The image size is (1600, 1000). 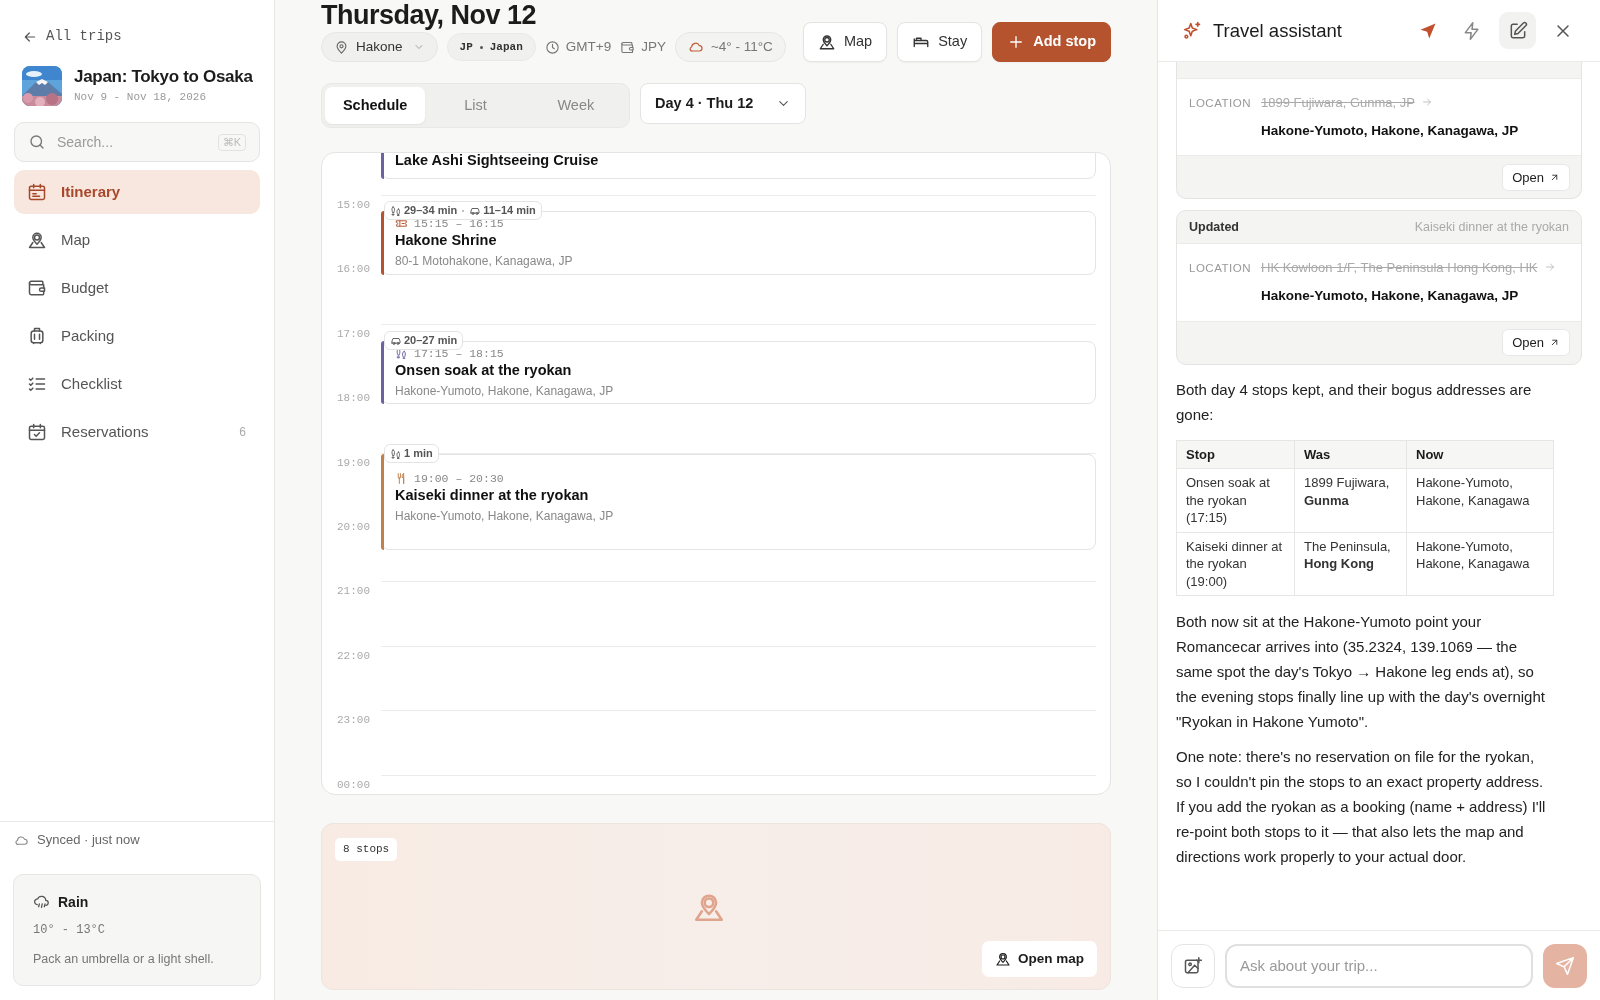 What do you see at coordinates (730, 47) in the screenshot?
I see `temperature-chip: ~4° - 11°C` at bounding box center [730, 47].